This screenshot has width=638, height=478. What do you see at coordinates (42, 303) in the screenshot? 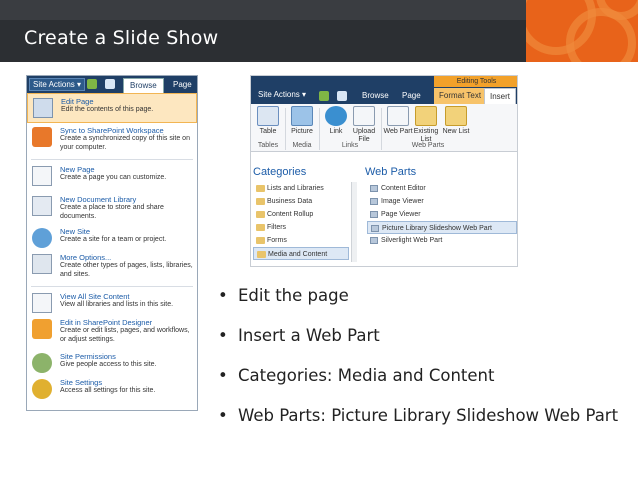
I see `view-content-icon` at bounding box center [42, 303].